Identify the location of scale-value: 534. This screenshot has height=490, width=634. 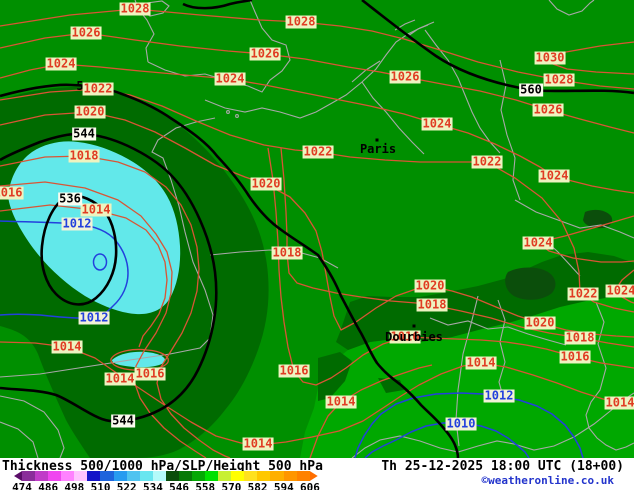
(152, 485).